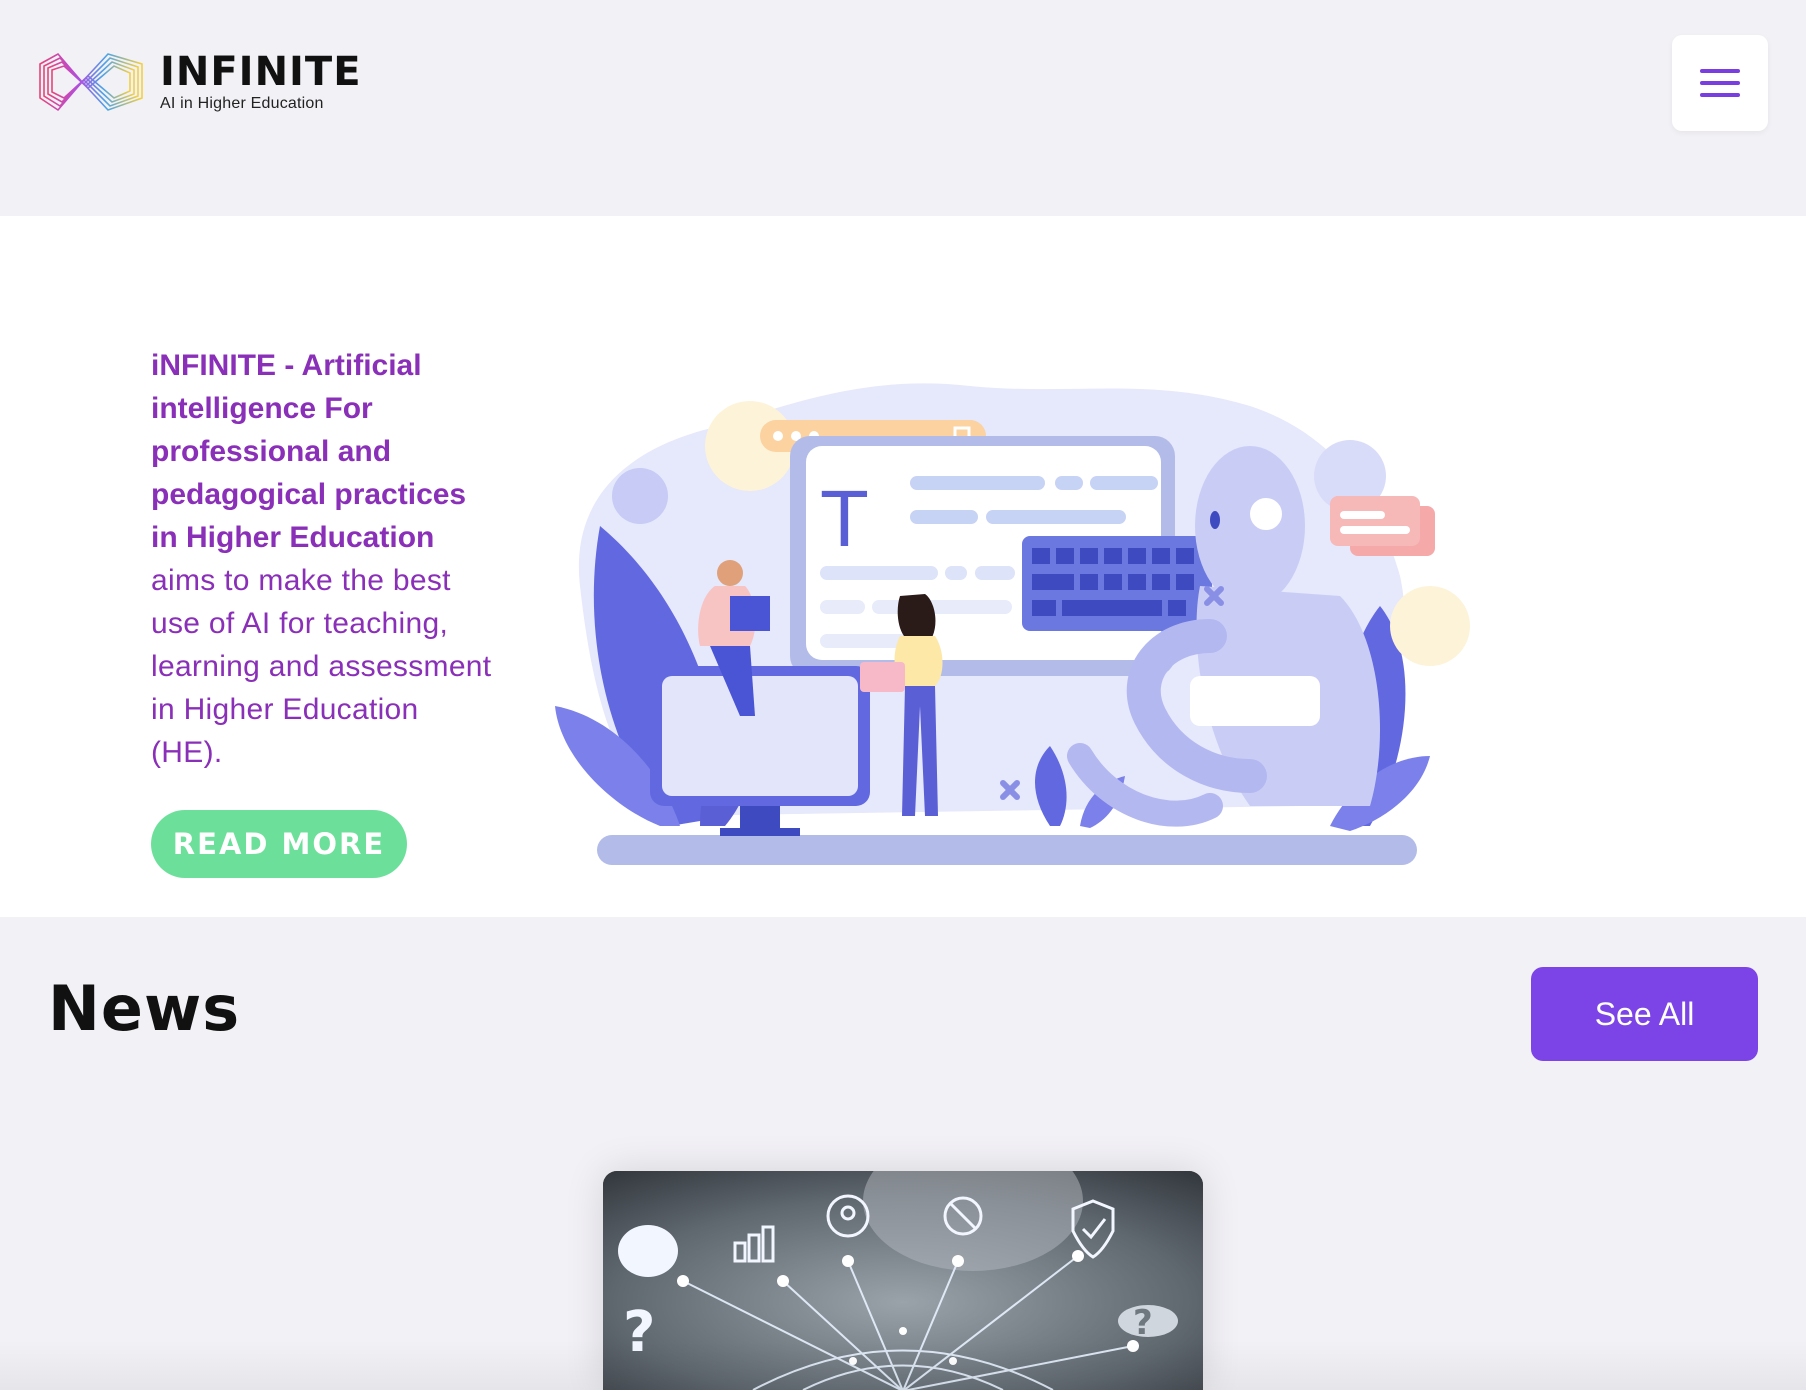 The width and height of the screenshot is (1806, 1390). What do you see at coordinates (1644, 1014) in the screenshot?
I see `see-all-button: See All` at bounding box center [1644, 1014].